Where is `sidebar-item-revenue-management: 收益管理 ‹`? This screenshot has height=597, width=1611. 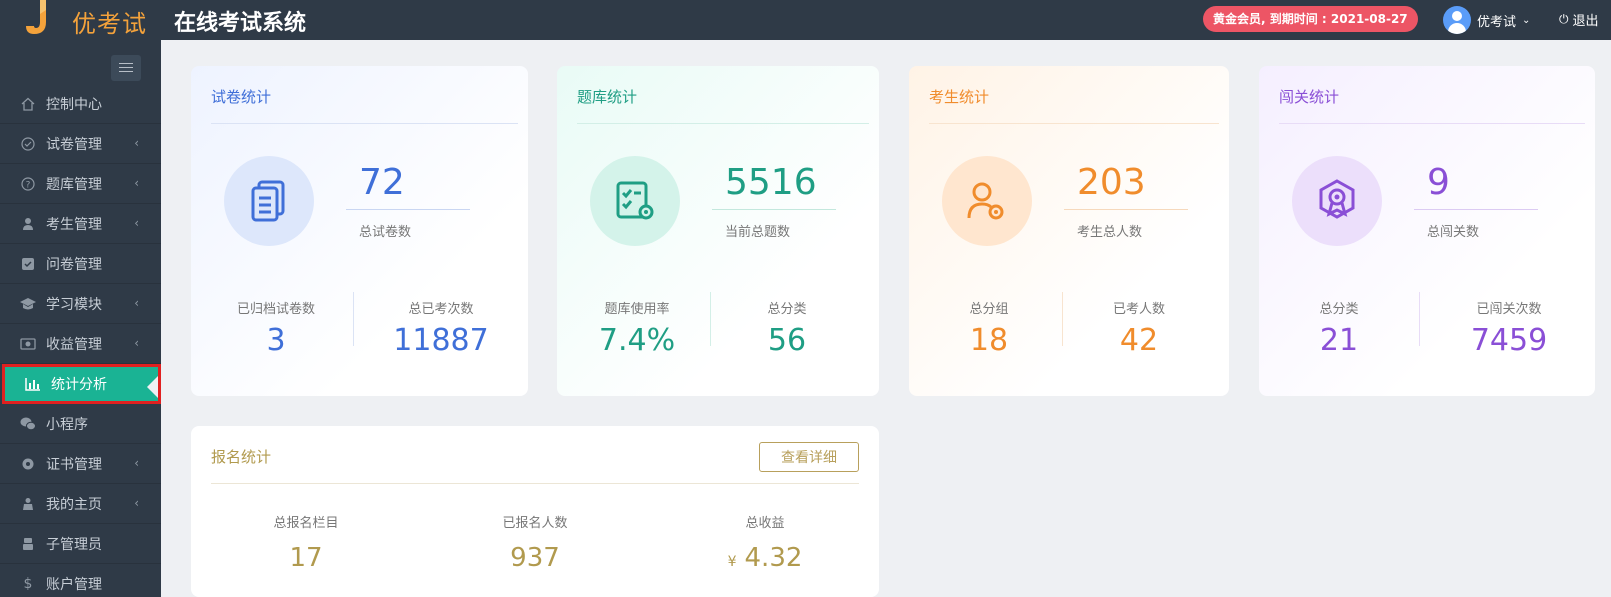
sidebar-item-revenue-management: 收益管理 ‹ is located at coordinates (80, 344).